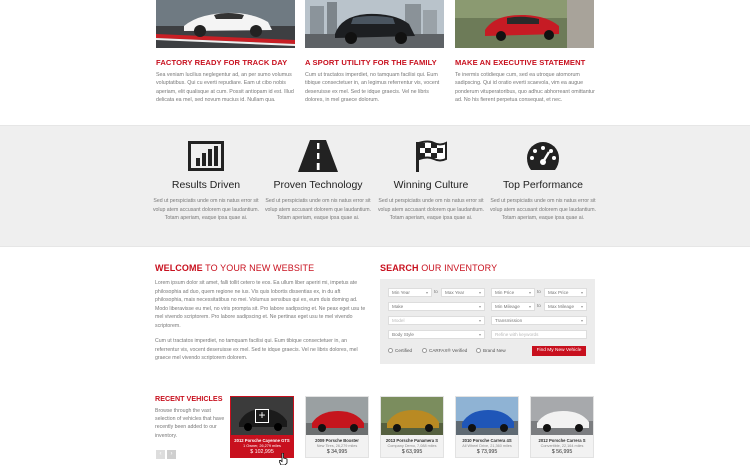 The image size is (750, 465). What do you see at coordinates (520, 62) in the screenshot?
I see `feature-title: MAKE AN EXECUTIVE STATEMENT` at bounding box center [520, 62].